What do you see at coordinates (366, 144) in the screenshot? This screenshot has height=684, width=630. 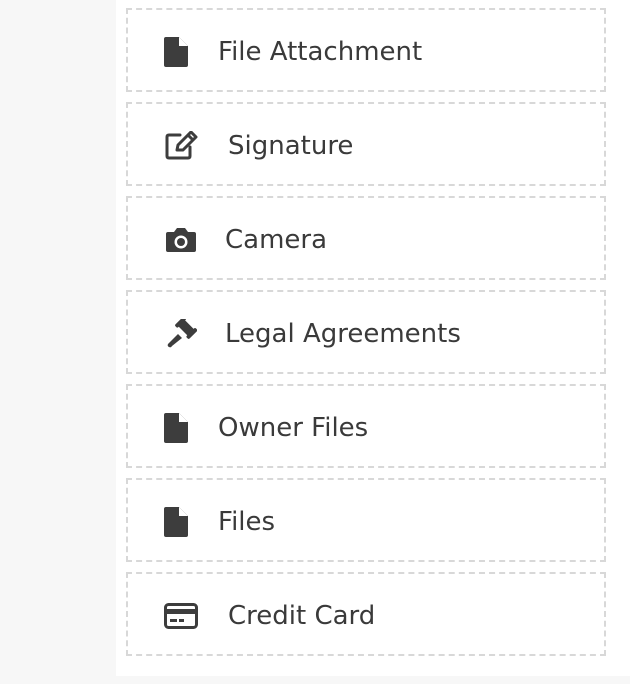 I see `field-signature: Signature` at bounding box center [366, 144].